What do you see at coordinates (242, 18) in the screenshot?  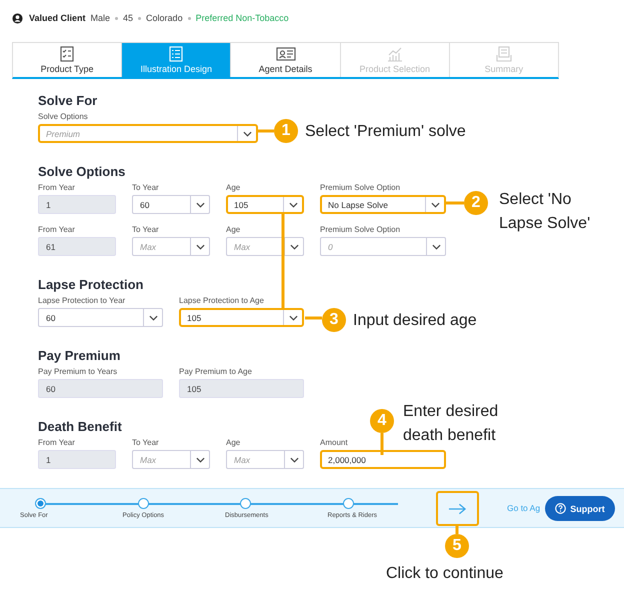 I see `client-status: Preferred Non-Tobacco` at bounding box center [242, 18].